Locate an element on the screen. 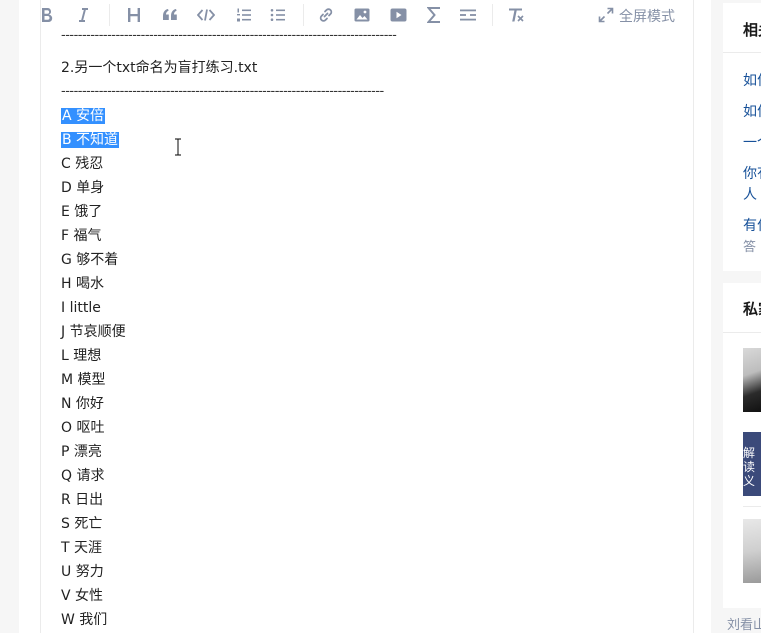 Image resolution: width=761 pixels, height=633 pixels. list-item-text: D 单身 is located at coordinates (83, 188).